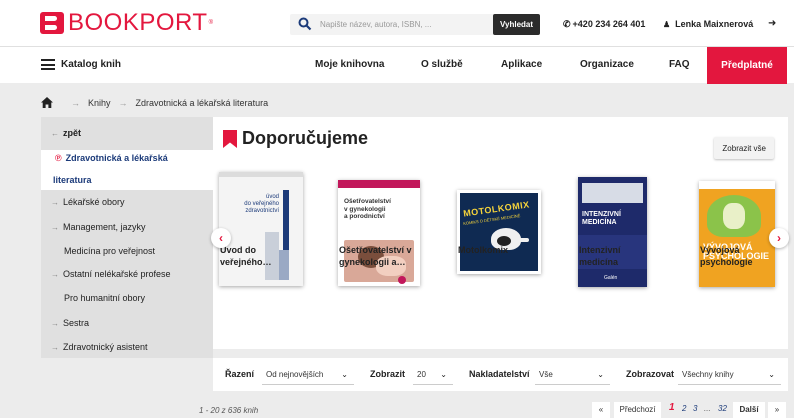 The height and width of the screenshot is (418, 794). What do you see at coordinates (72, 133) in the screenshot?
I see `sidebar-back-label: zpět` at bounding box center [72, 133].